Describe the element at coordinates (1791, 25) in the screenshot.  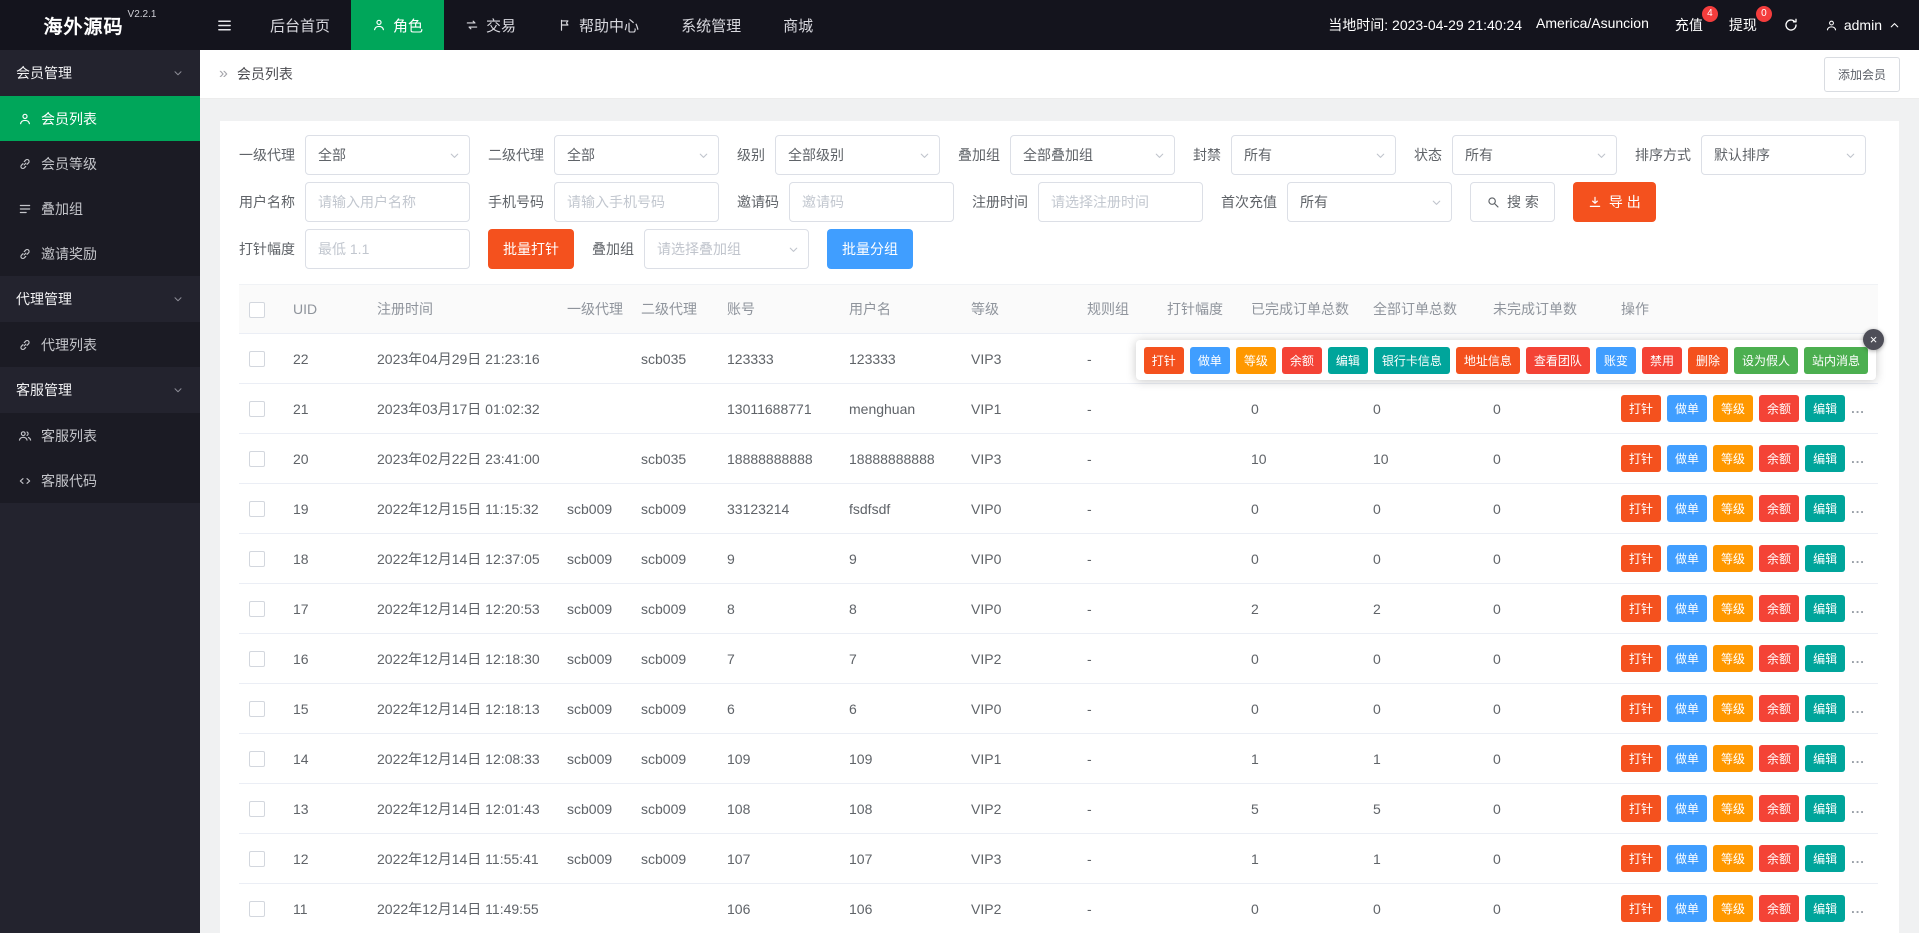
I see `refresh-button` at that location.